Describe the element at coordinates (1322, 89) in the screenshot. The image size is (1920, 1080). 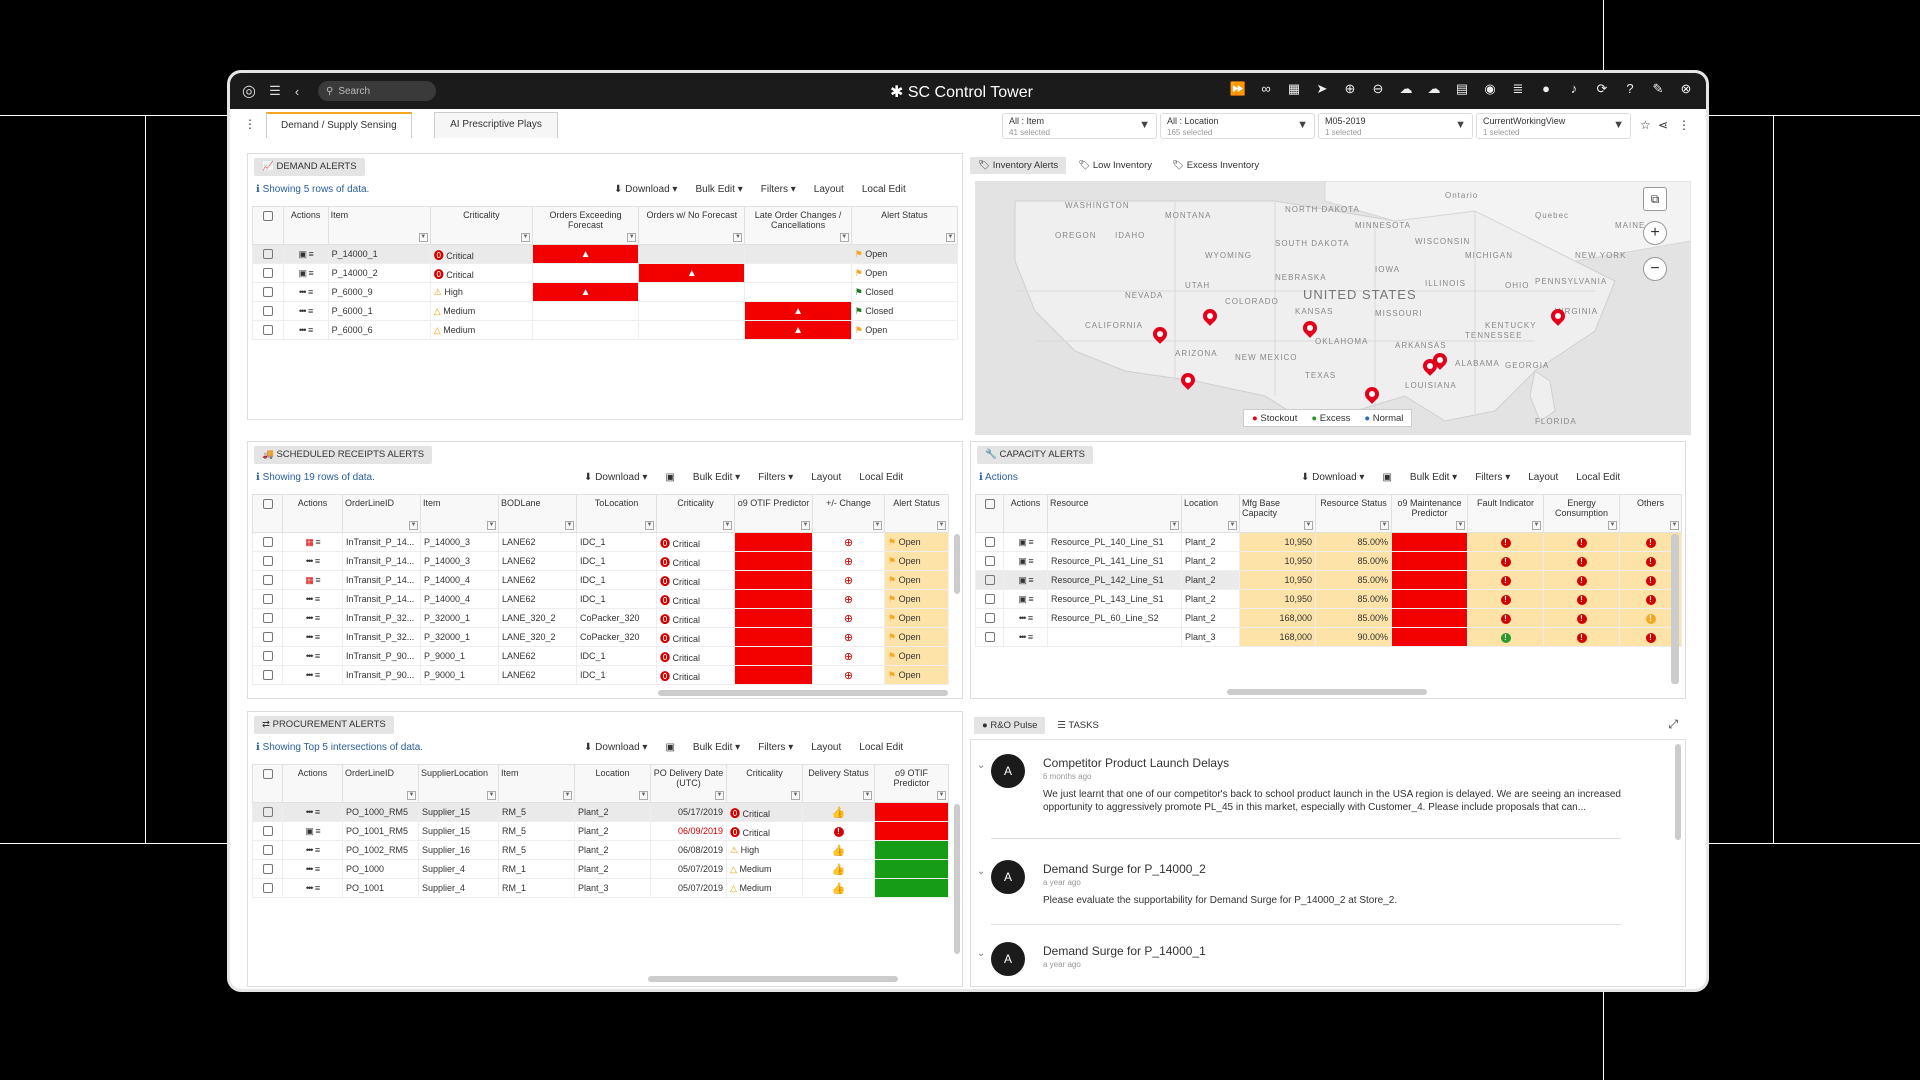
I see `send-icon: ➤` at that location.